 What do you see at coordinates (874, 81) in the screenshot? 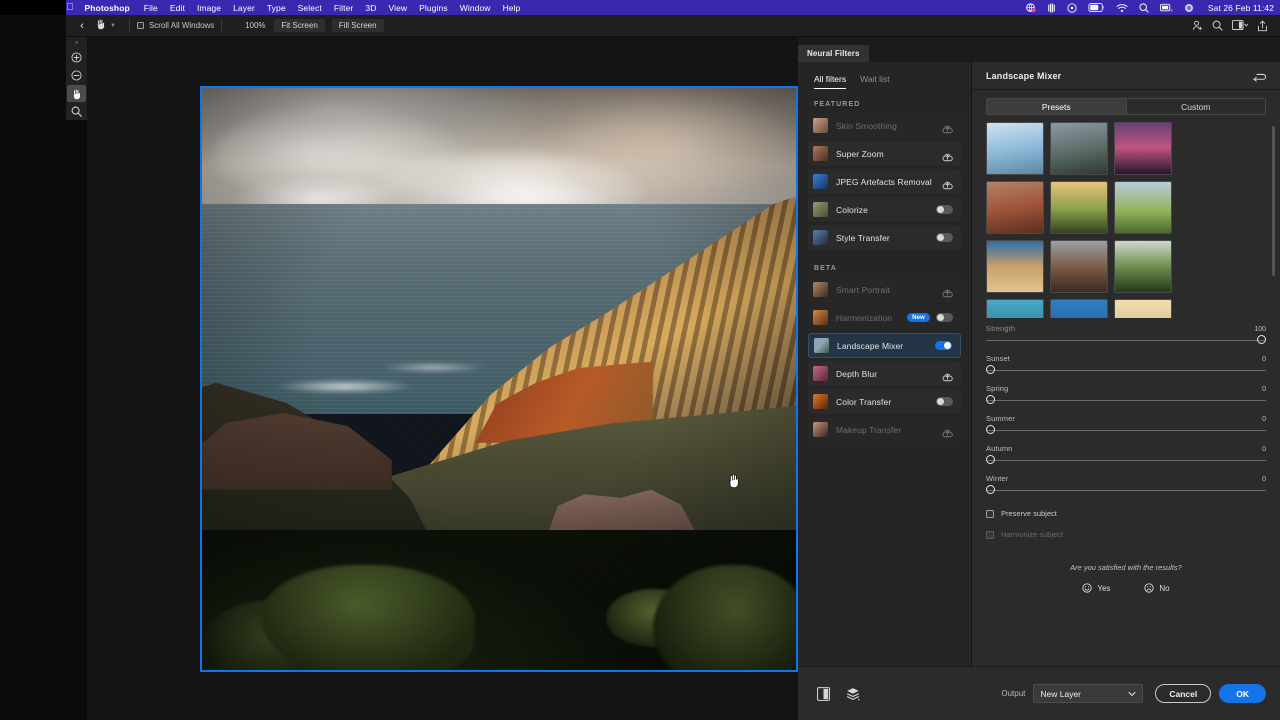
I see `tab-wait-list: Wait list` at bounding box center [874, 81].